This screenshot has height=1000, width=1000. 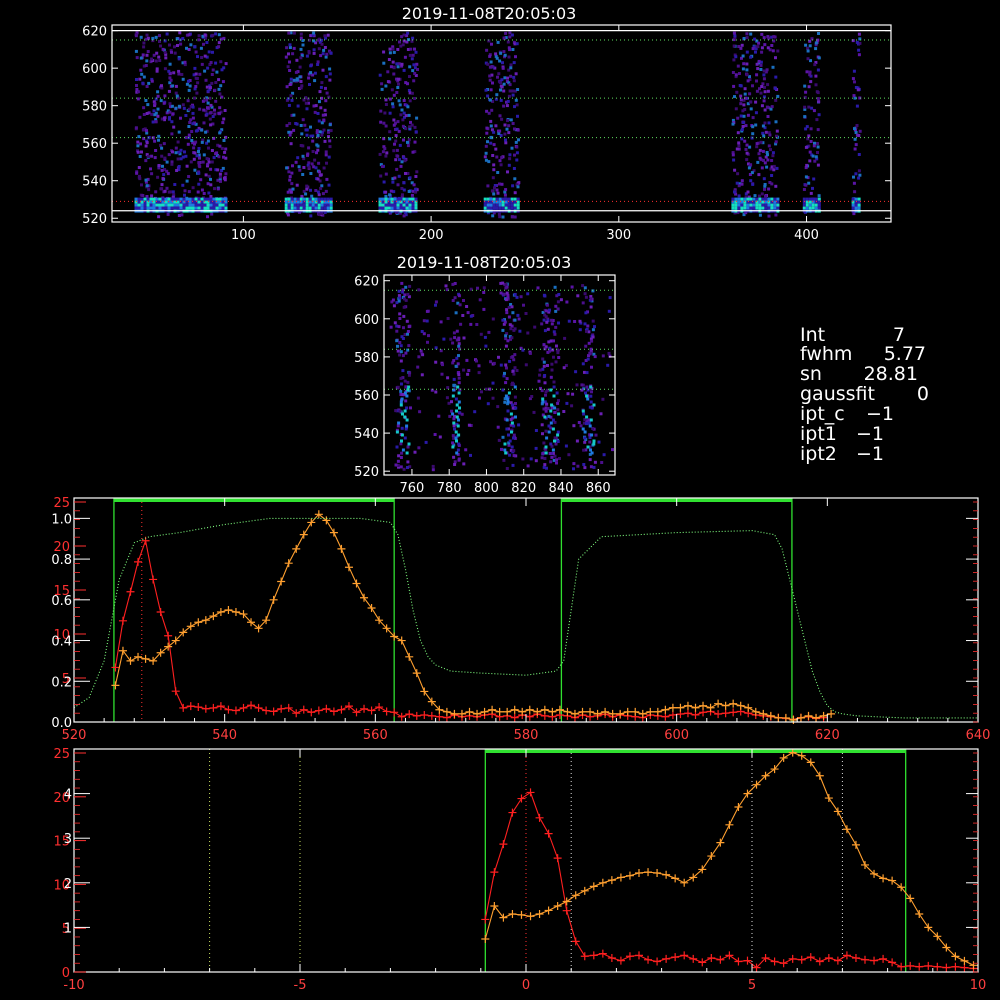 I want to click on top-y-tick-label: 560, so click(x=94, y=144).